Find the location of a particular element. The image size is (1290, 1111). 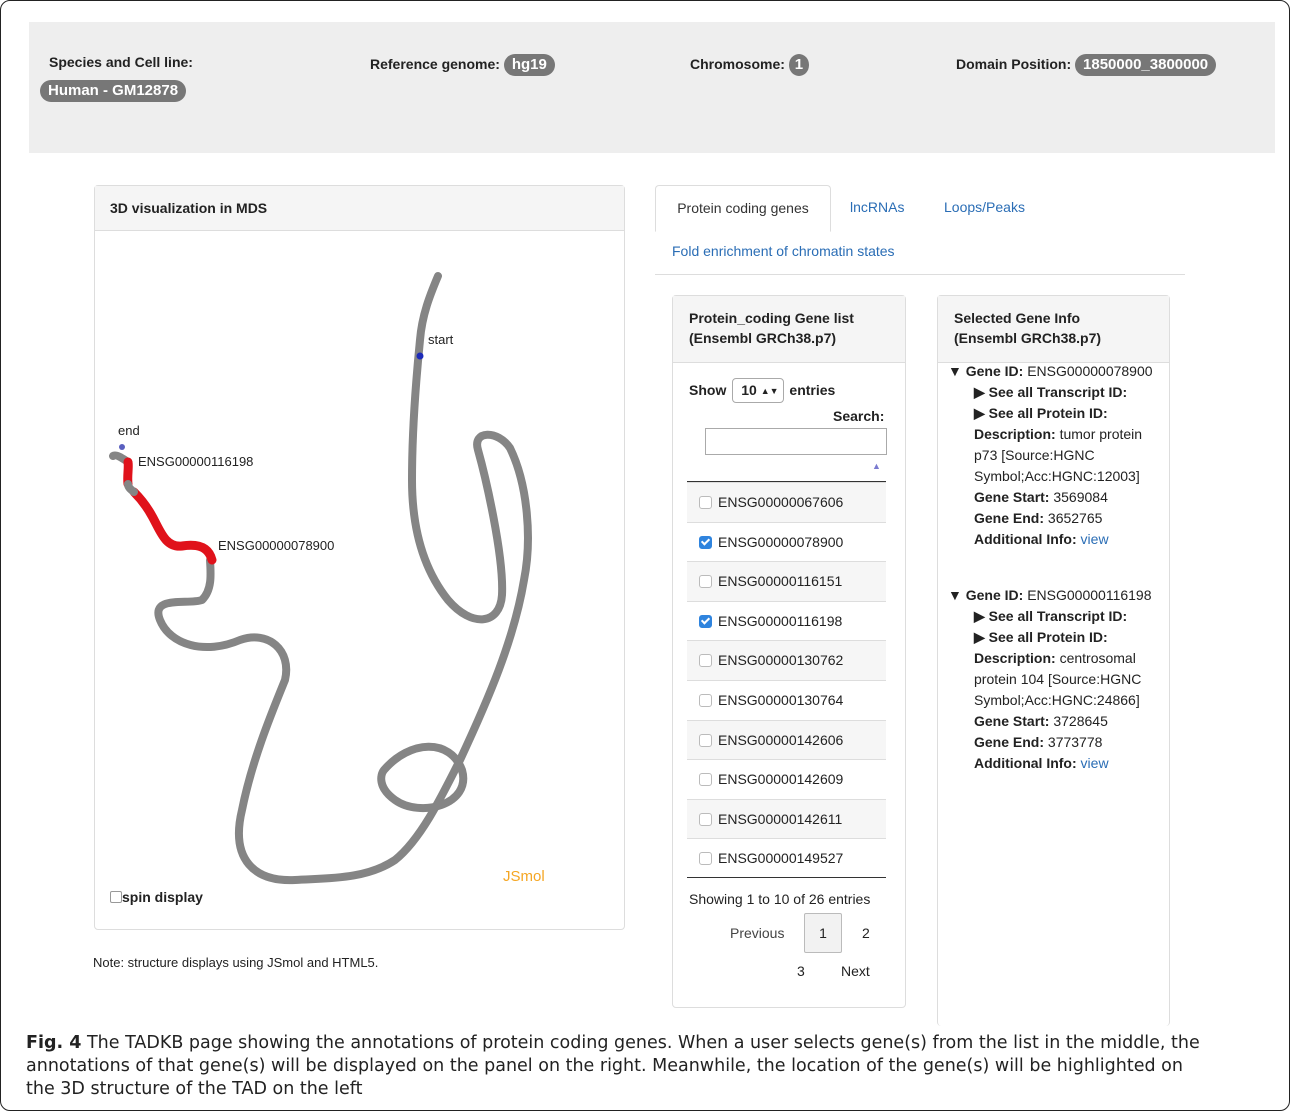

gene-id-row: ▼ Gene ID: ENSG00000078900 is located at coordinates (1060, 371).